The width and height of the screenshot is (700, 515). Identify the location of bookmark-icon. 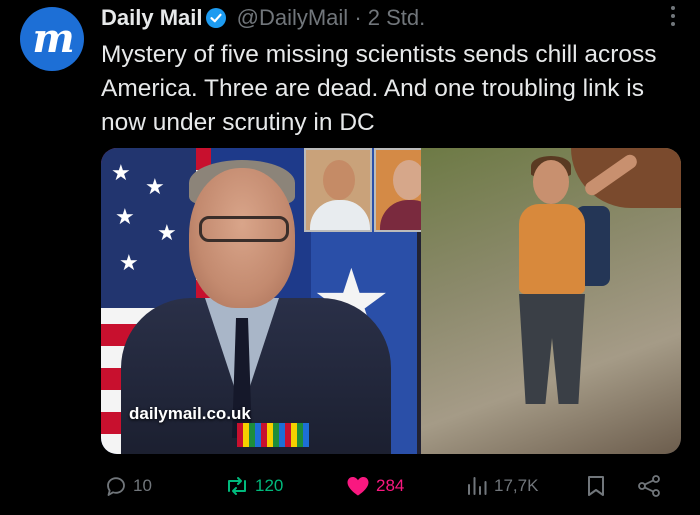
(596, 486).